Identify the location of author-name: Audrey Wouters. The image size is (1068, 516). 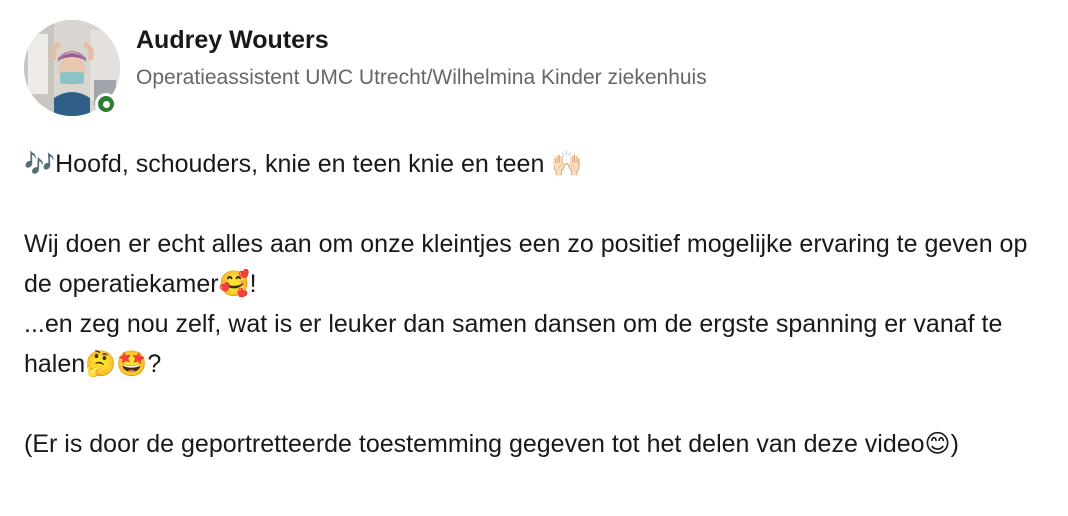
(232, 40).